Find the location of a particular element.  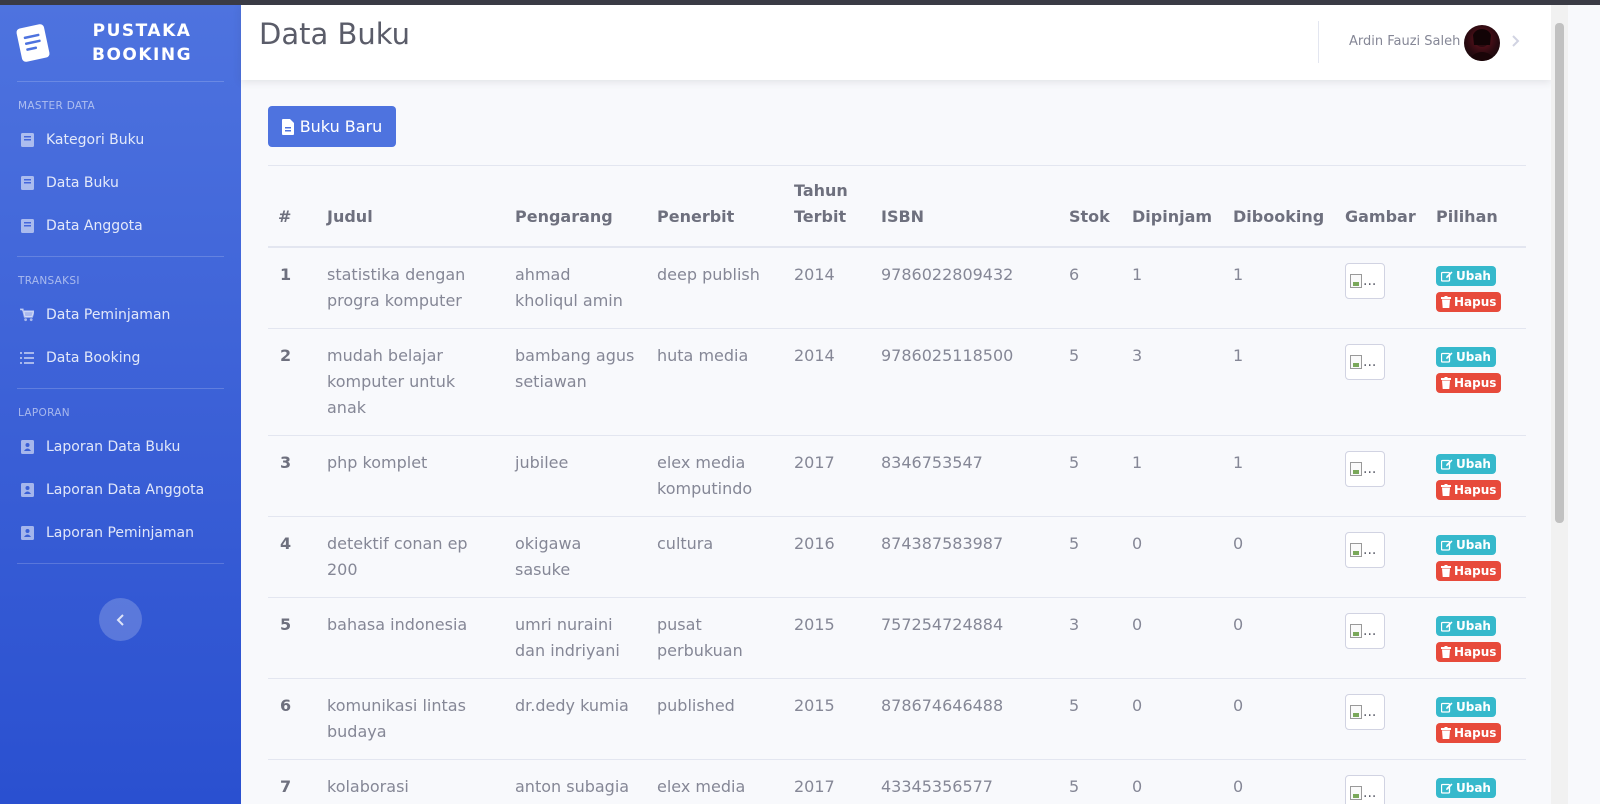

file-icon is located at coordinates (287, 126).